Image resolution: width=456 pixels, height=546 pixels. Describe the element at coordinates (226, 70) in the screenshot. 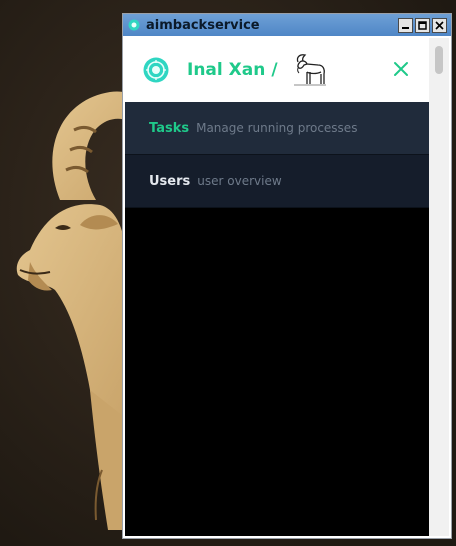

I see `username: Inal Xan` at that location.